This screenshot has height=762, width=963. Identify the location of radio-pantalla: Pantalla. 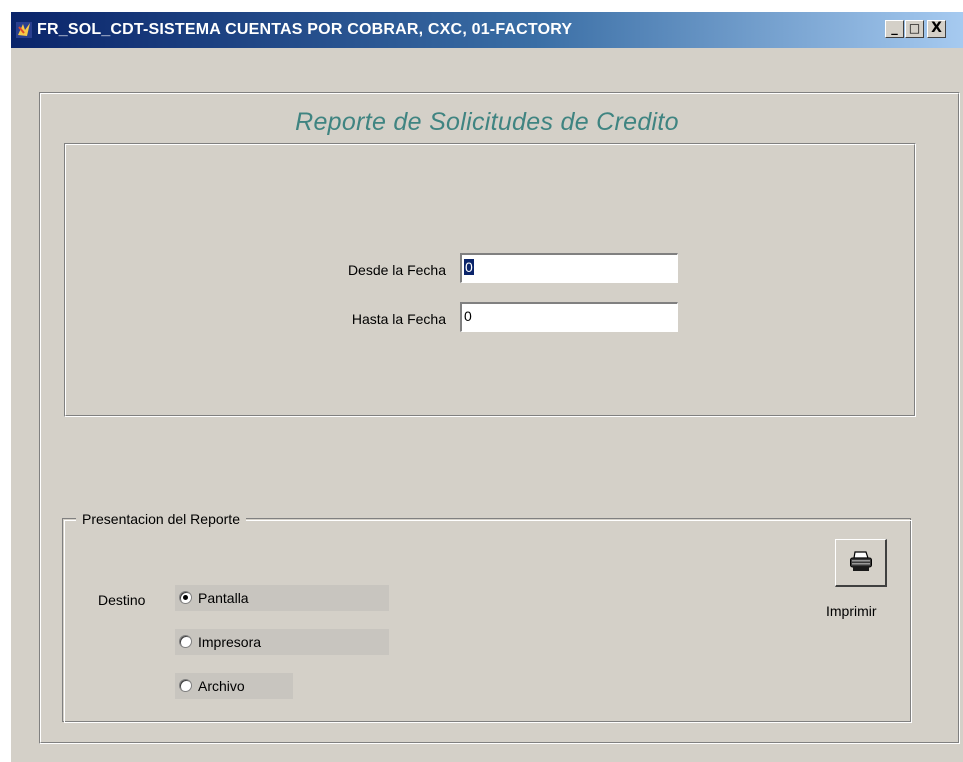
(282, 598).